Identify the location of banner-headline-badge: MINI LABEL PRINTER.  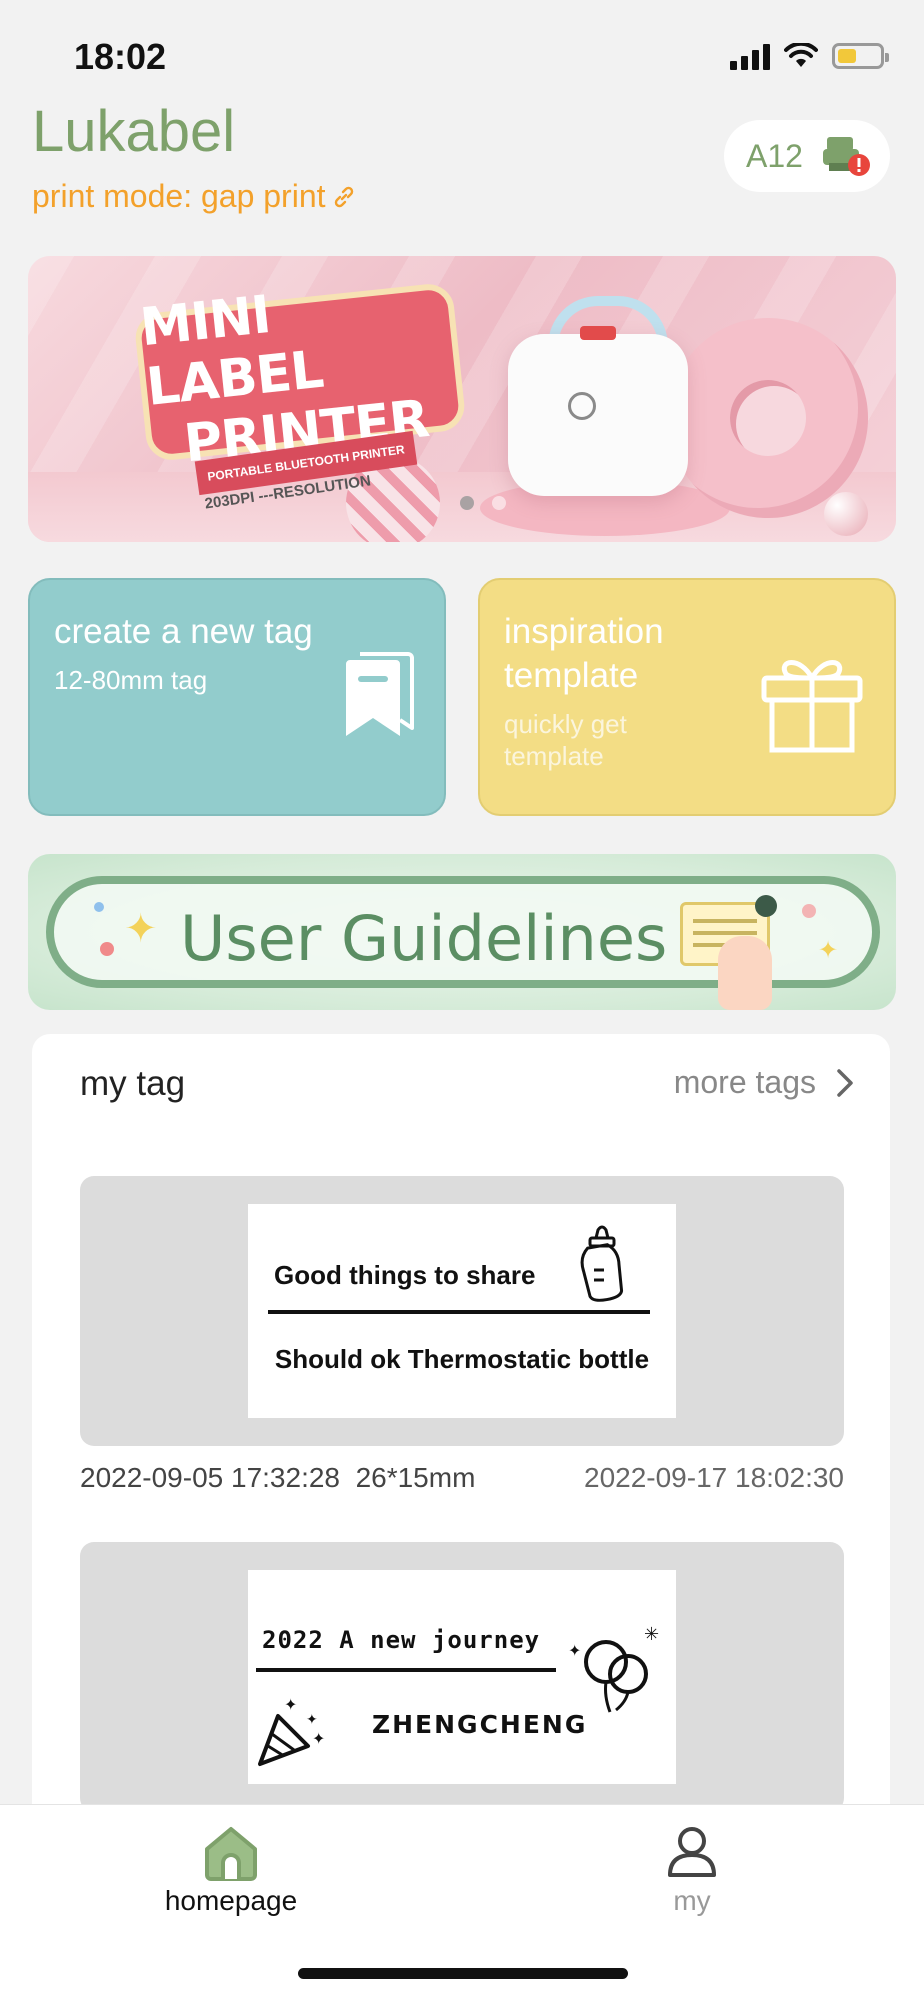
(300, 377).